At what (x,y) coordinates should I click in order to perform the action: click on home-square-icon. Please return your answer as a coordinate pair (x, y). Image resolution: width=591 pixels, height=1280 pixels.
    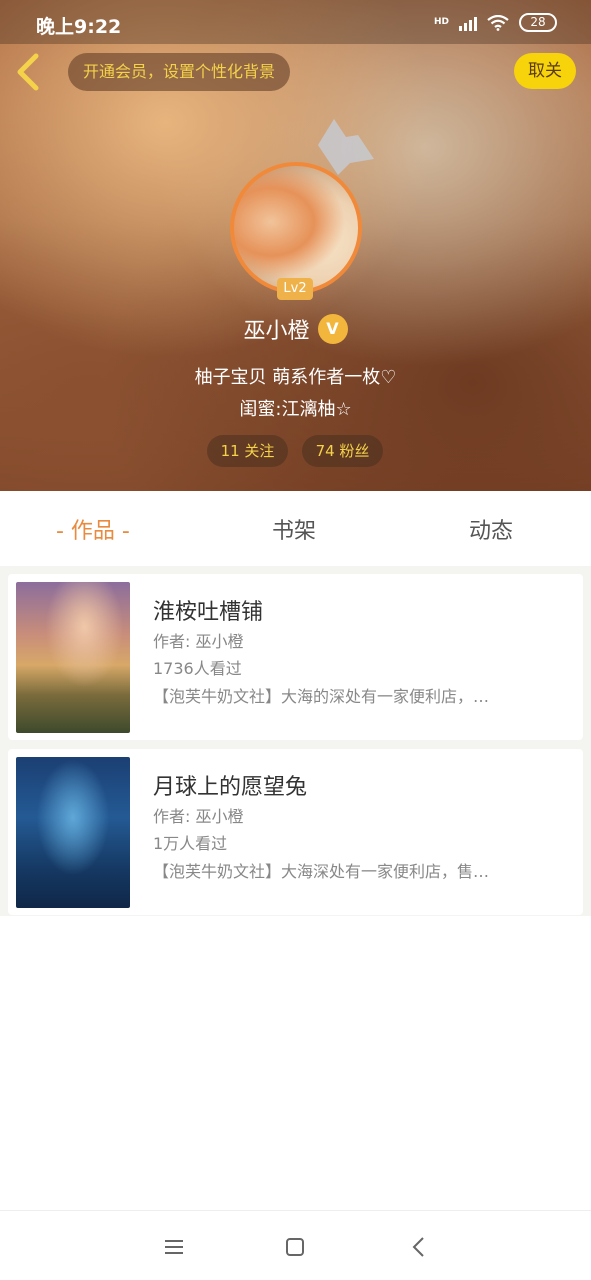
    Looking at the image, I should click on (295, 1247).